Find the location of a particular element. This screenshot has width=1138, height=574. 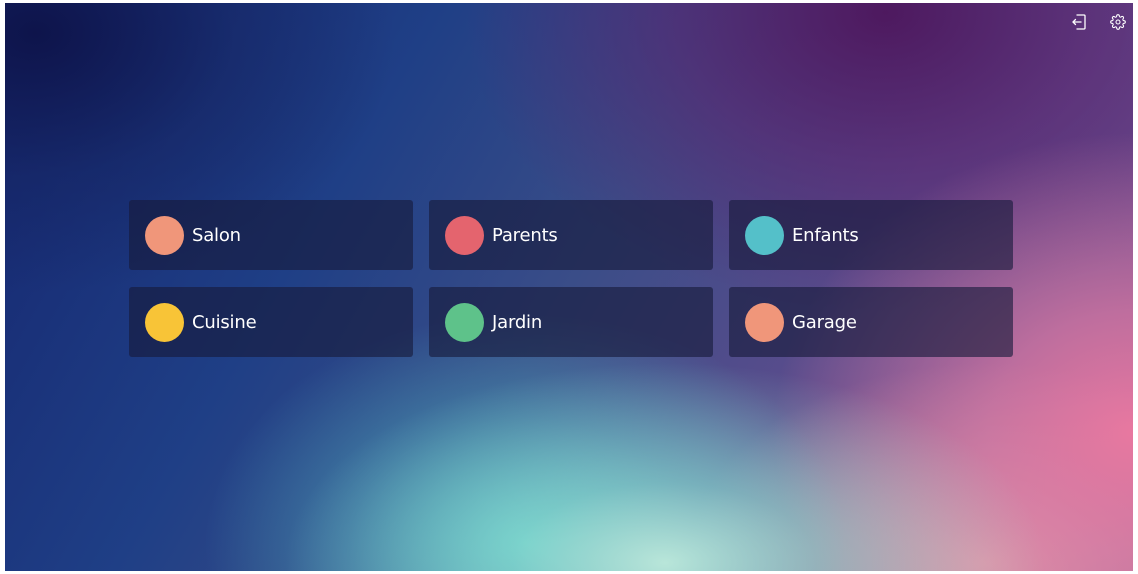

room-card-garage: Garage is located at coordinates (871, 322).